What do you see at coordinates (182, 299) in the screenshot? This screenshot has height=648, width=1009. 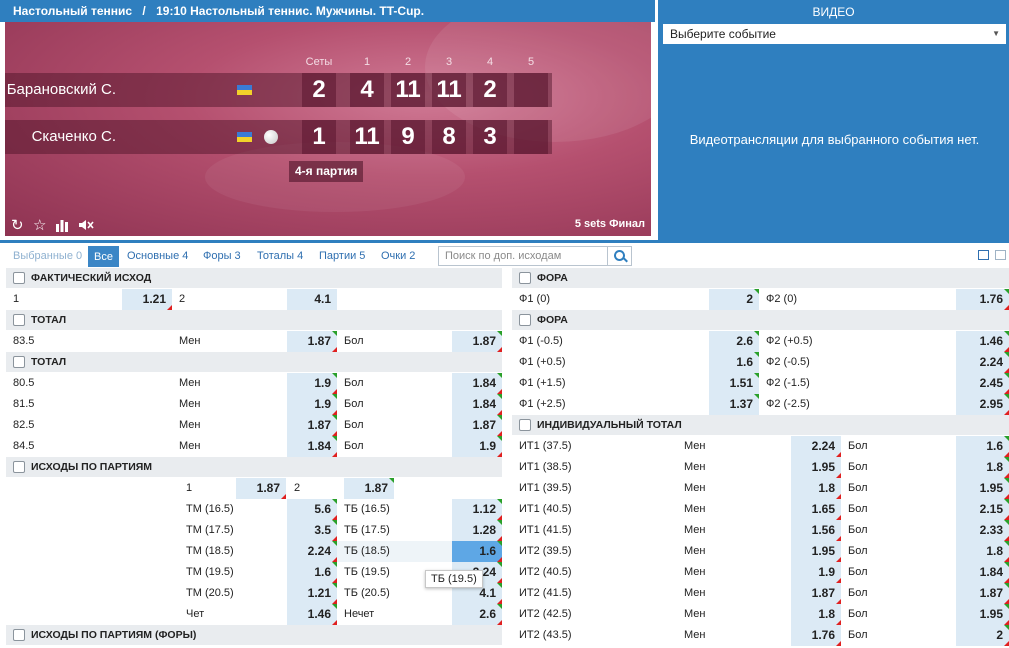 I see `market-label: 2` at bounding box center [182, 299].